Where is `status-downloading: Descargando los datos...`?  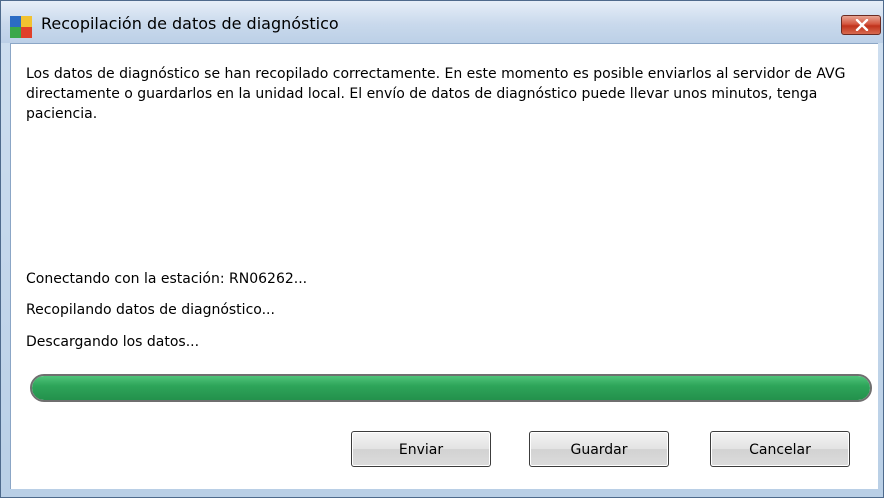 status-downloading: Descargando los datos... is located at coordinates (113, 342).